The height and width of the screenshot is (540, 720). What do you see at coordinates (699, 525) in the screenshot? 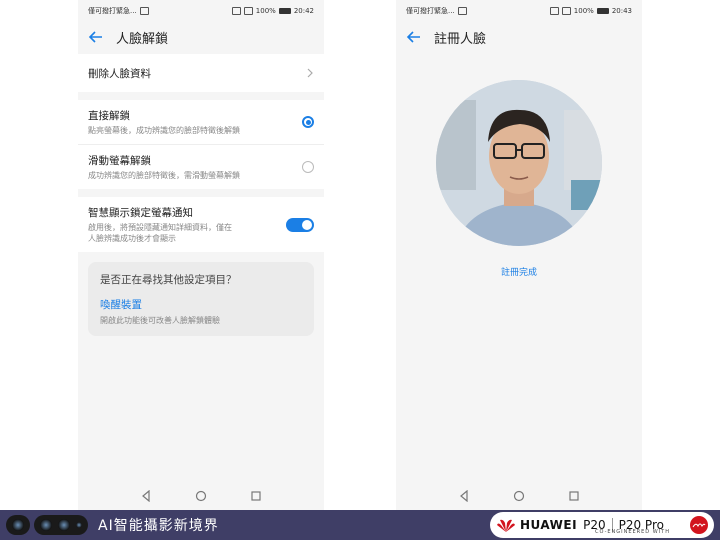
I see `leica-logo-icon` at bounding box center [699, 525].